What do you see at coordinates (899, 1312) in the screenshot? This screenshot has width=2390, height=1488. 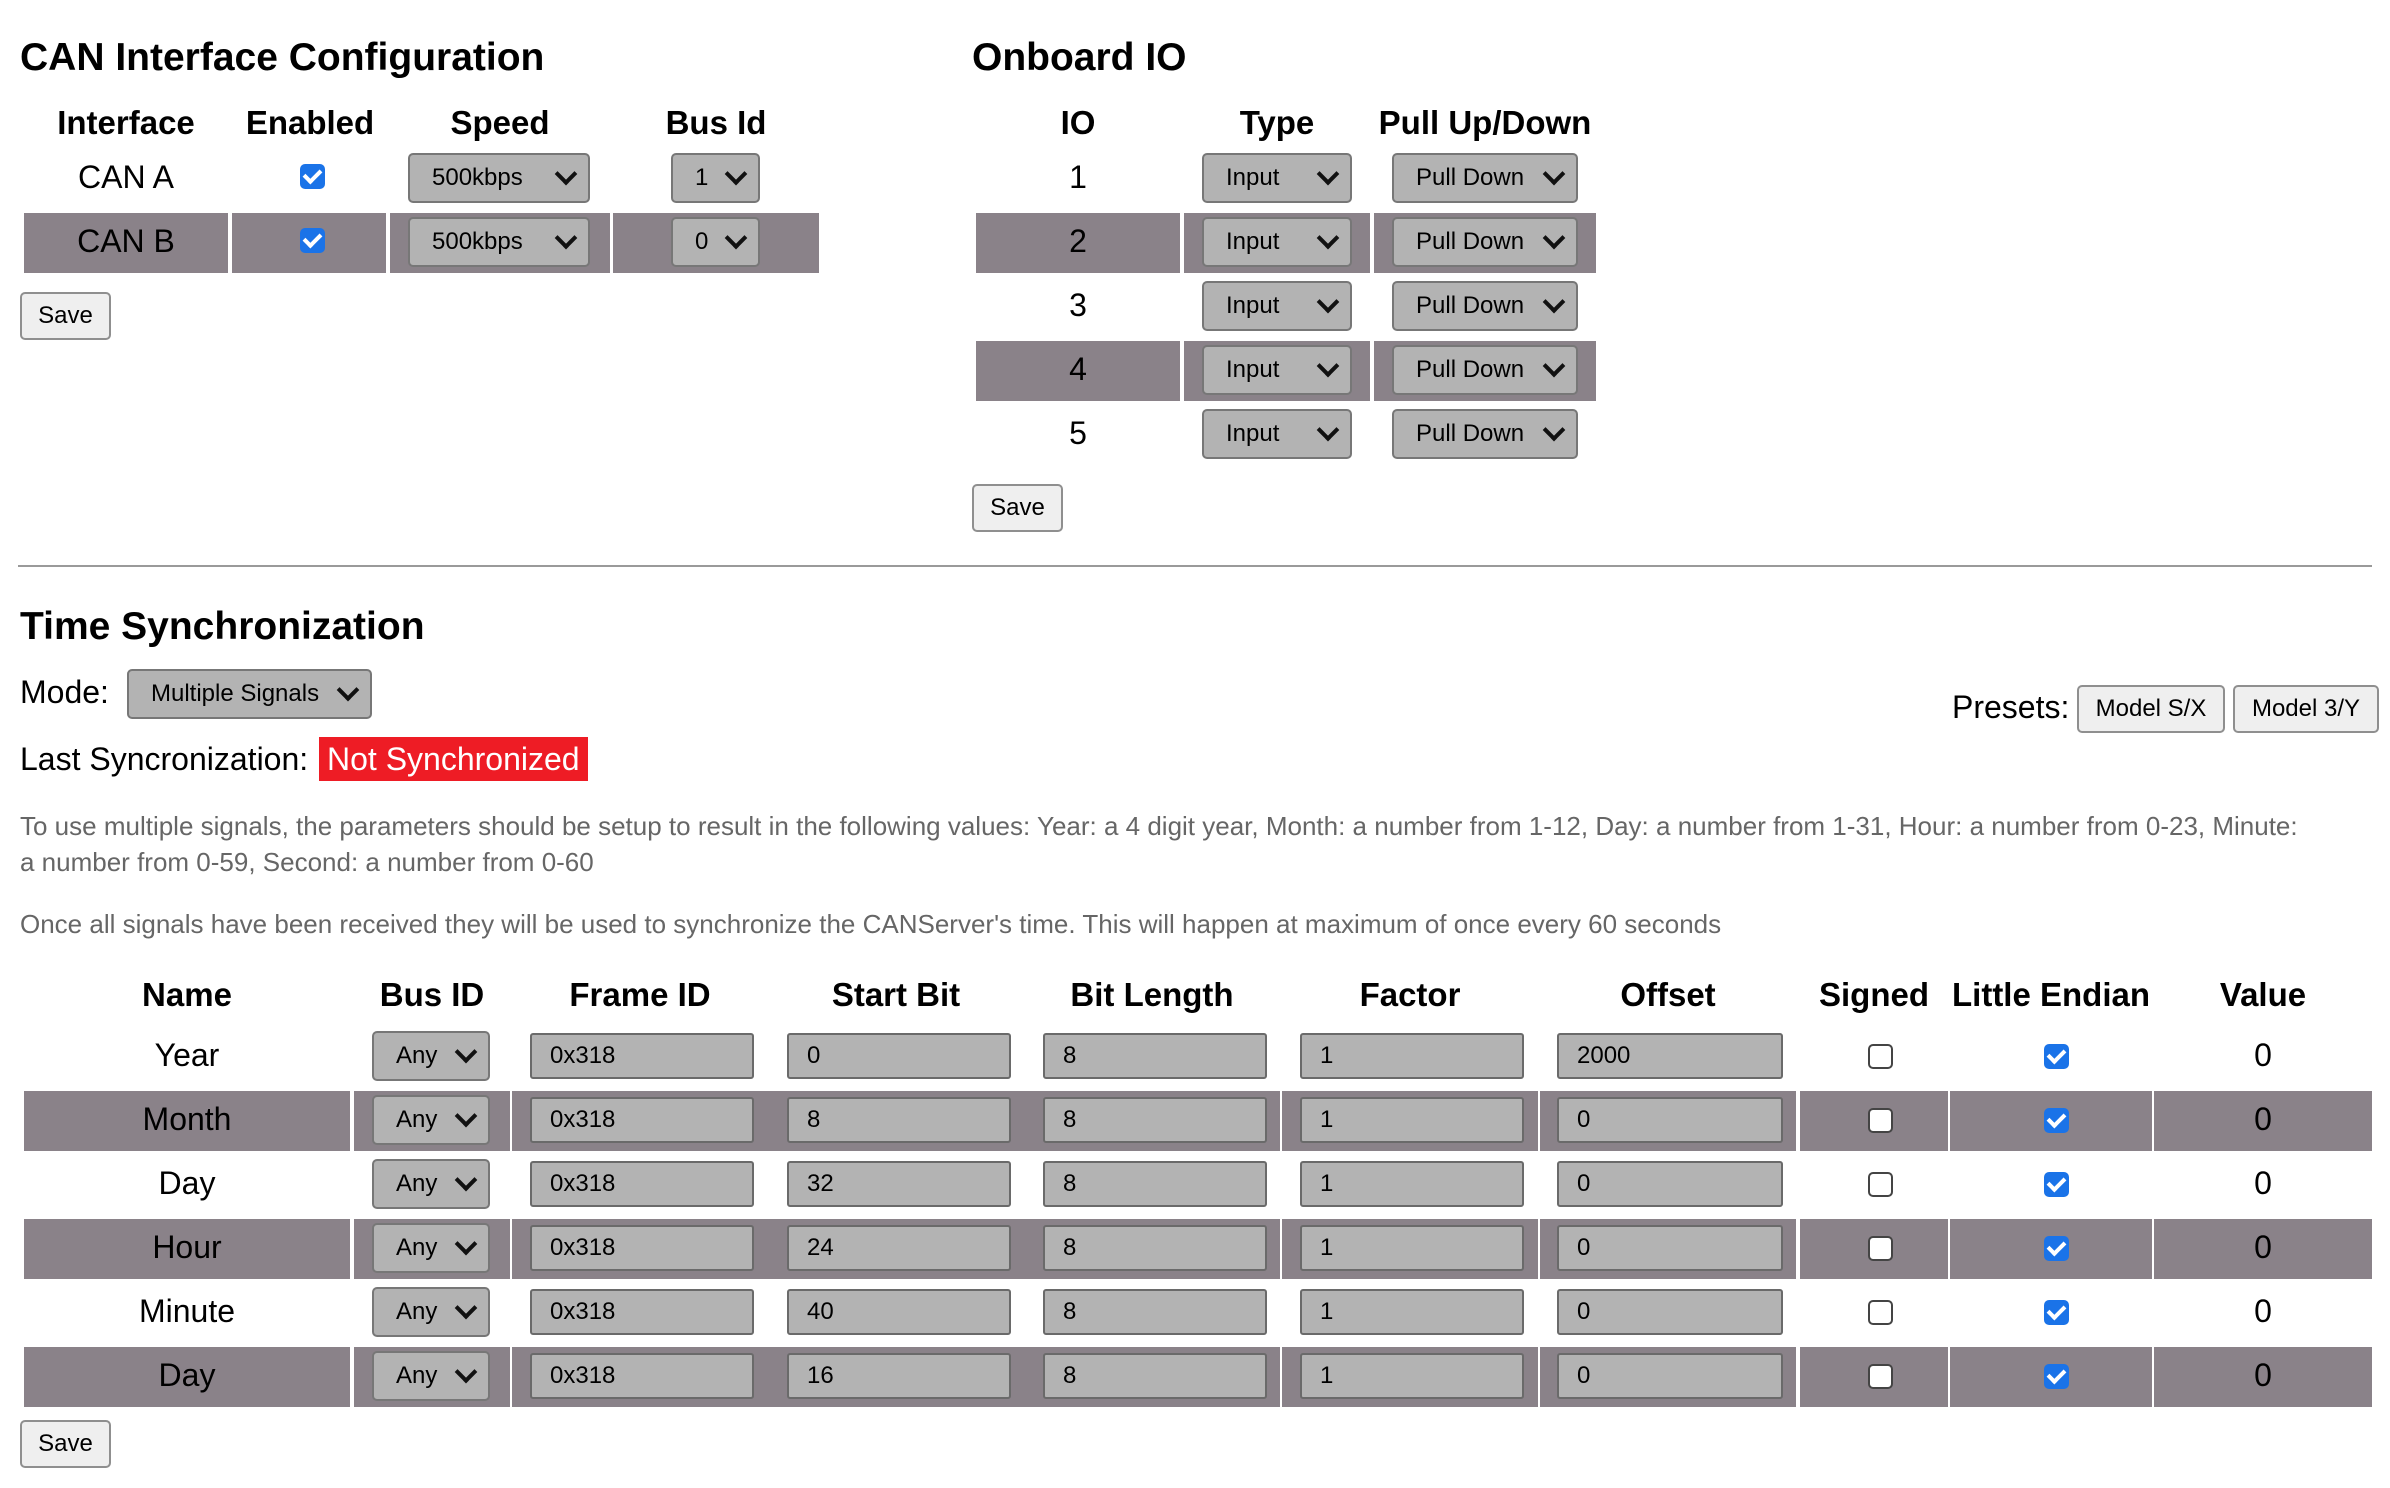 I see `start-bit-input: 40` at bounding box center [899, 1312].